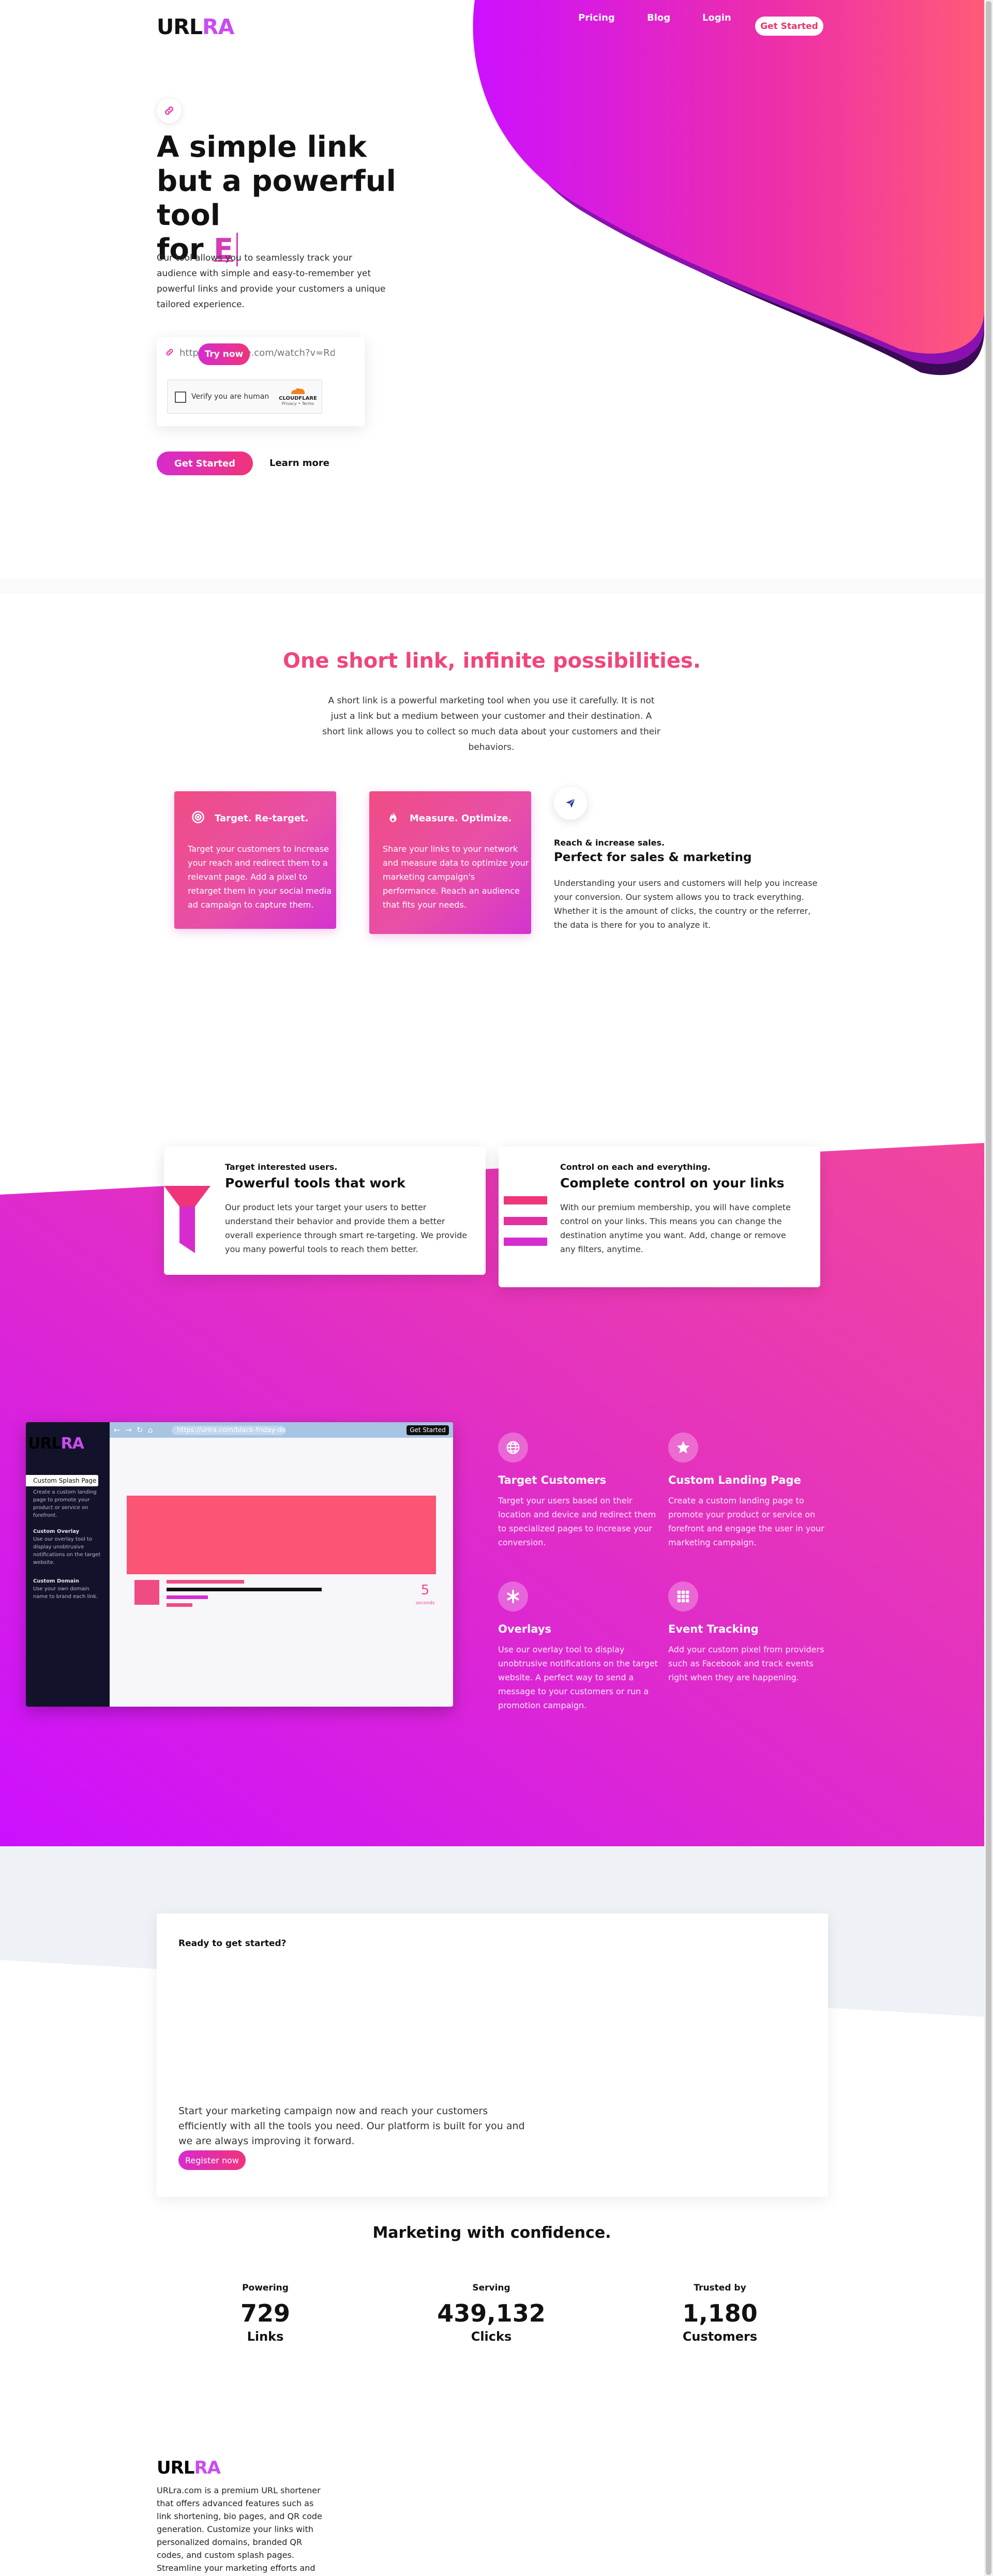 The width and height of the screenshot is (993, 2576). What do you see at coordinates (57, 1531) in the screenshot?
I see `mock-item-title: Custom Overlay` at bounding box center [57, 1531].